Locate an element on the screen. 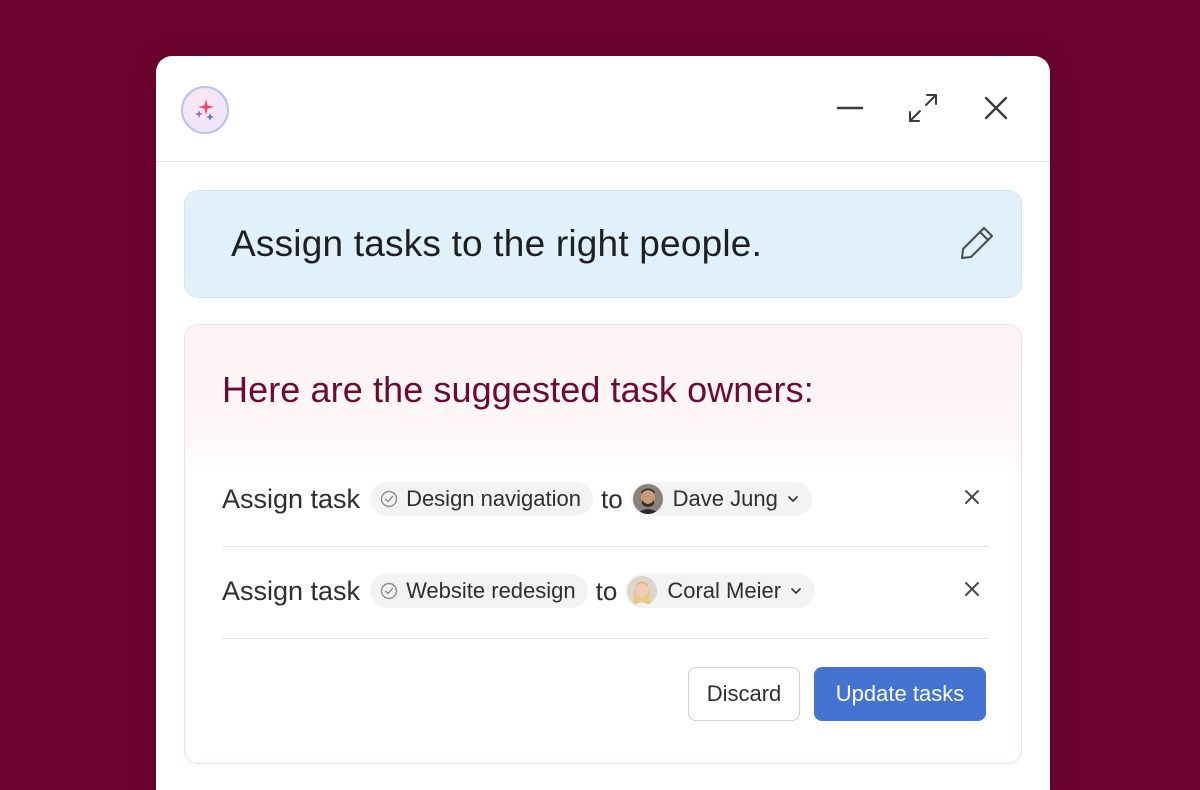 This screenshot has height=790, width=1200. prompt-box: Assign tasks to the right people. is located at coordinates (603, 244).